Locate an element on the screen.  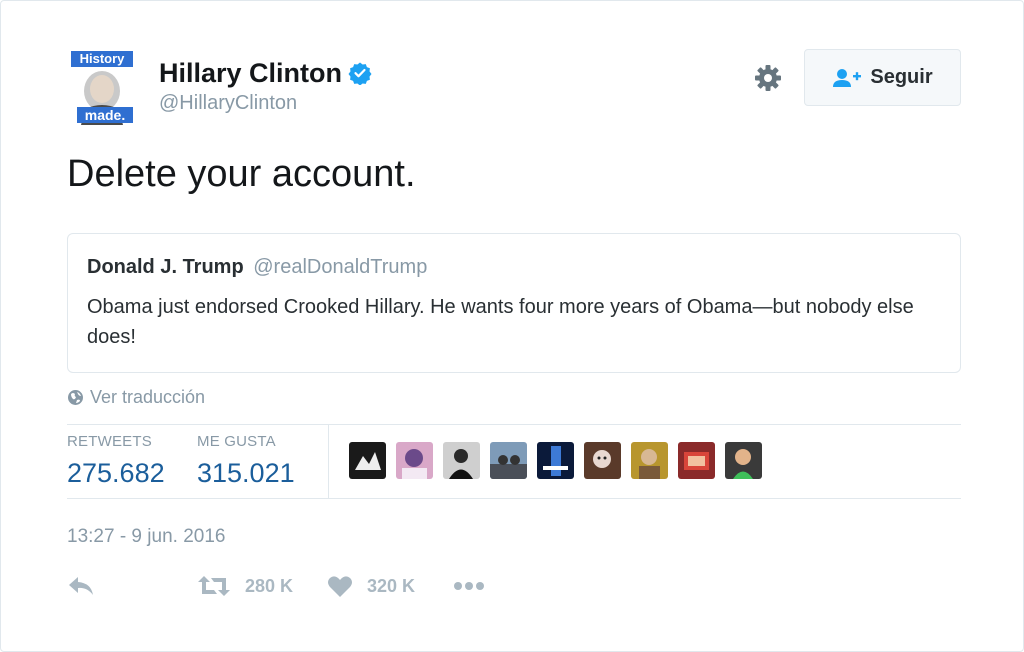
gear-icon is located at coordinates (768, 78).